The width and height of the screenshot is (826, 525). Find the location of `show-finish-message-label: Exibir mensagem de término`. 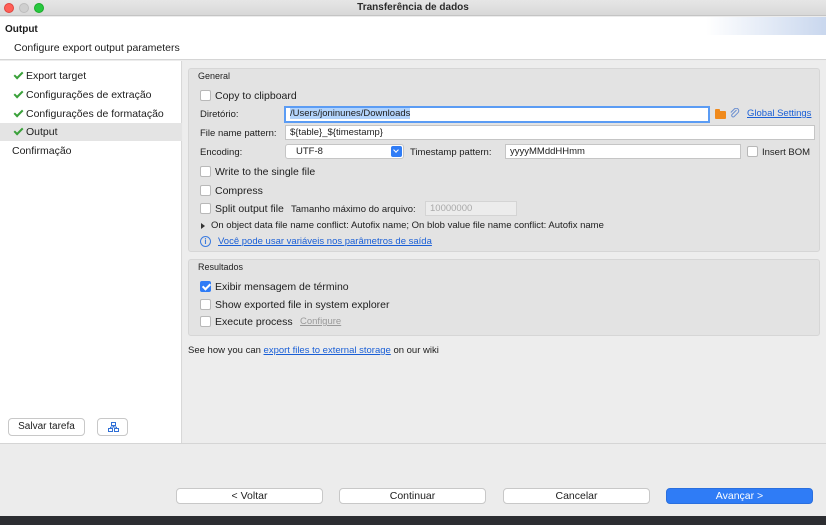

show-finish-message-label: Exibir mensagem de término is located at coordinates (282, 287).